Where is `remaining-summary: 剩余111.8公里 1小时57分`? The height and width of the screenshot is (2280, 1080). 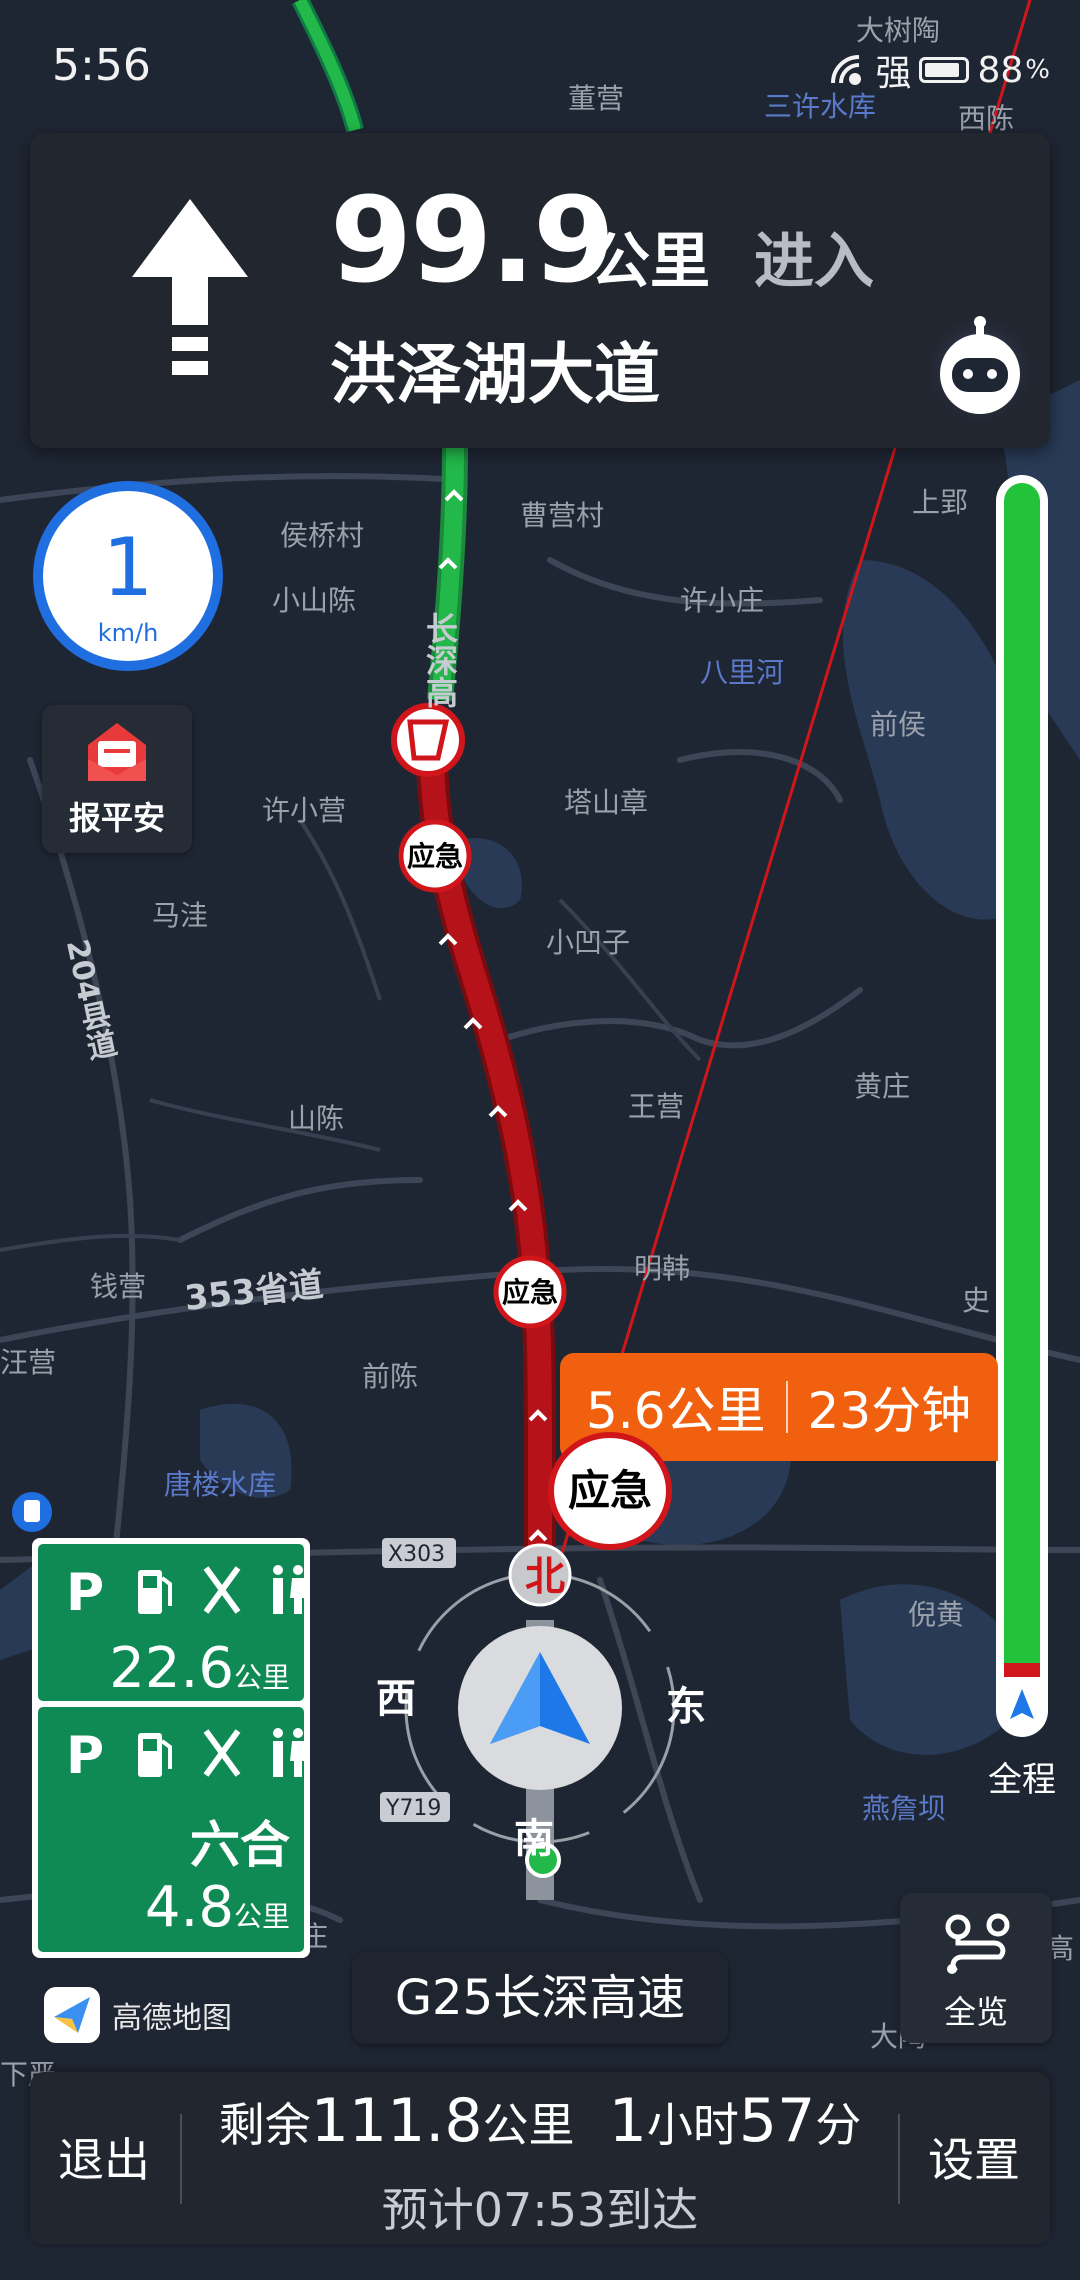 remaining-summary: 剩余111.8公里 1小时57分 is located at coordinates (540, 2121).